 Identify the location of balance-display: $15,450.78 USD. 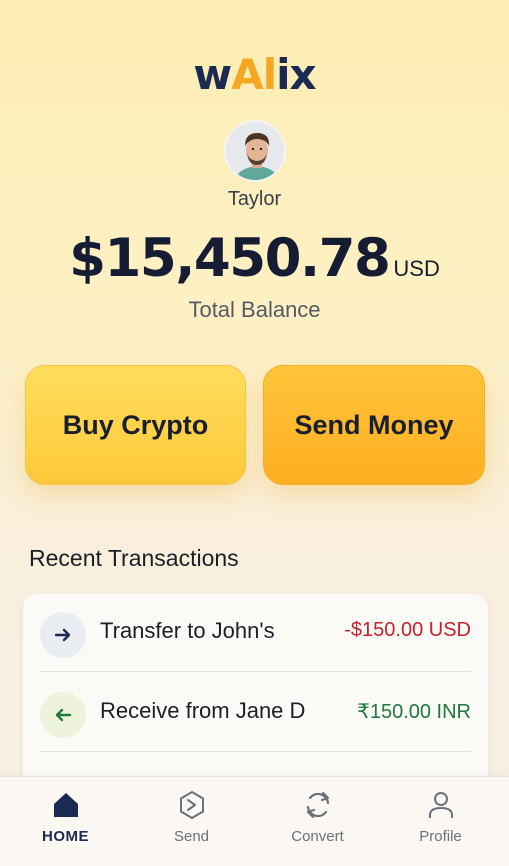
(254, 258).